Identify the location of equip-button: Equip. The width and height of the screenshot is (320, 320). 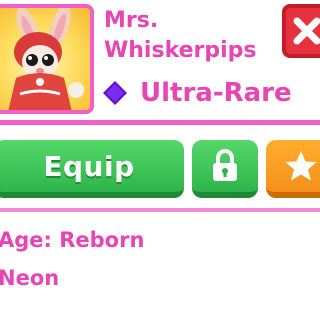
(92, 169).